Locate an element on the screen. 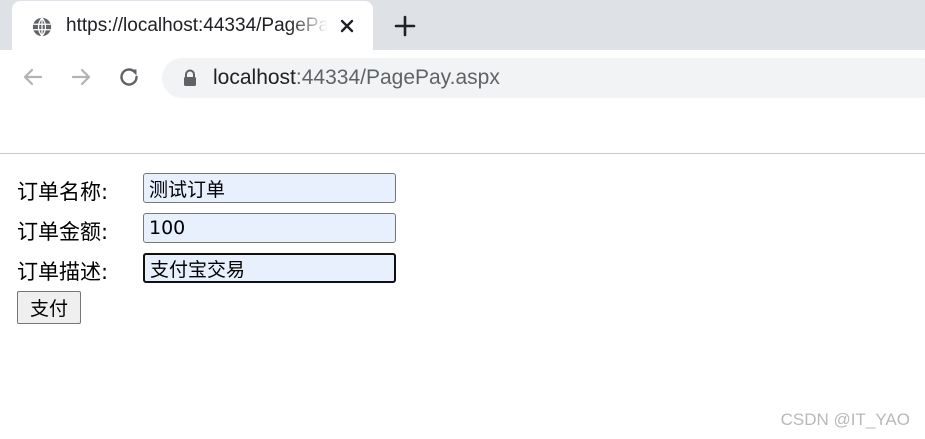 The height and width of the screenshot is (439, 925). address-bar: localhost:44334/PagePay.aspx is located at coordinates (543, 78).